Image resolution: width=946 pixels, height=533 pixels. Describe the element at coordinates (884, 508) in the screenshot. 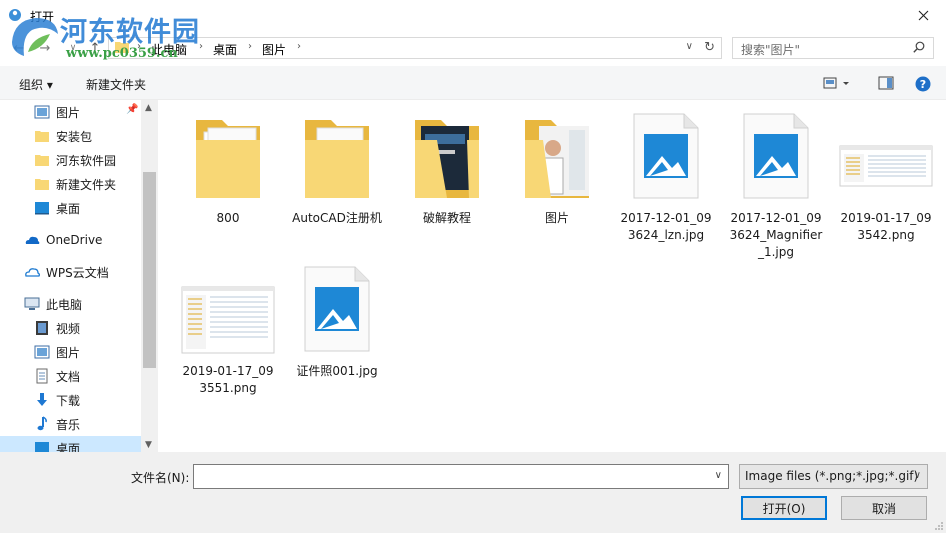

I see `cancel-button: 取消` at that location.